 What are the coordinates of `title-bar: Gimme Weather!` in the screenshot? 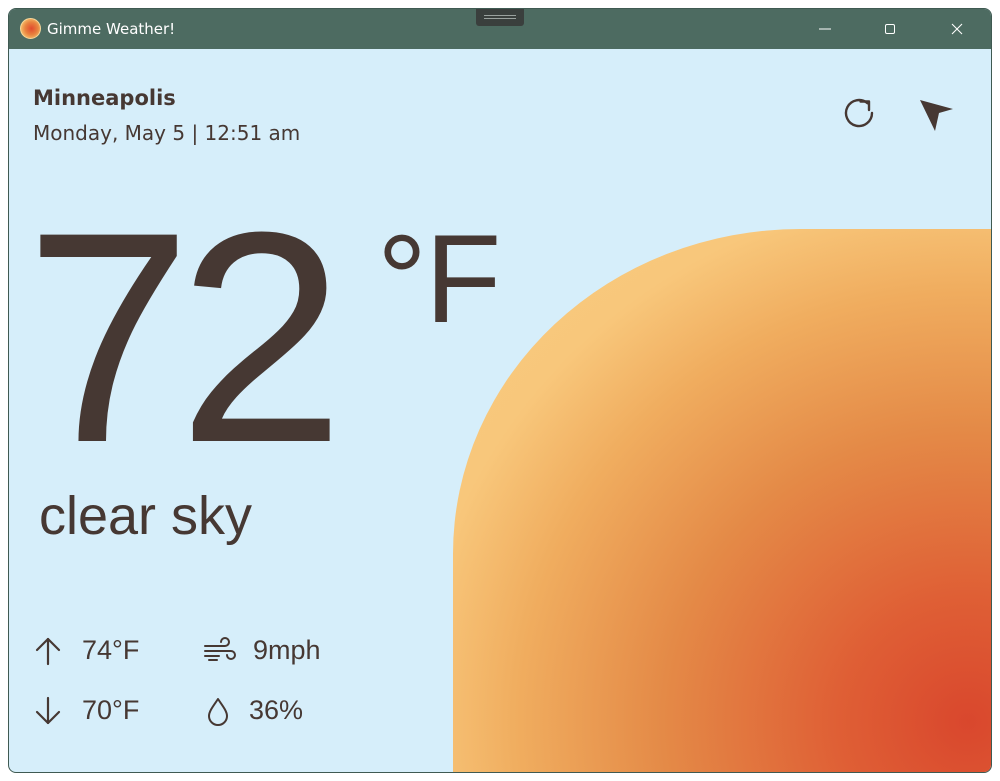 It's located at (500, 29).